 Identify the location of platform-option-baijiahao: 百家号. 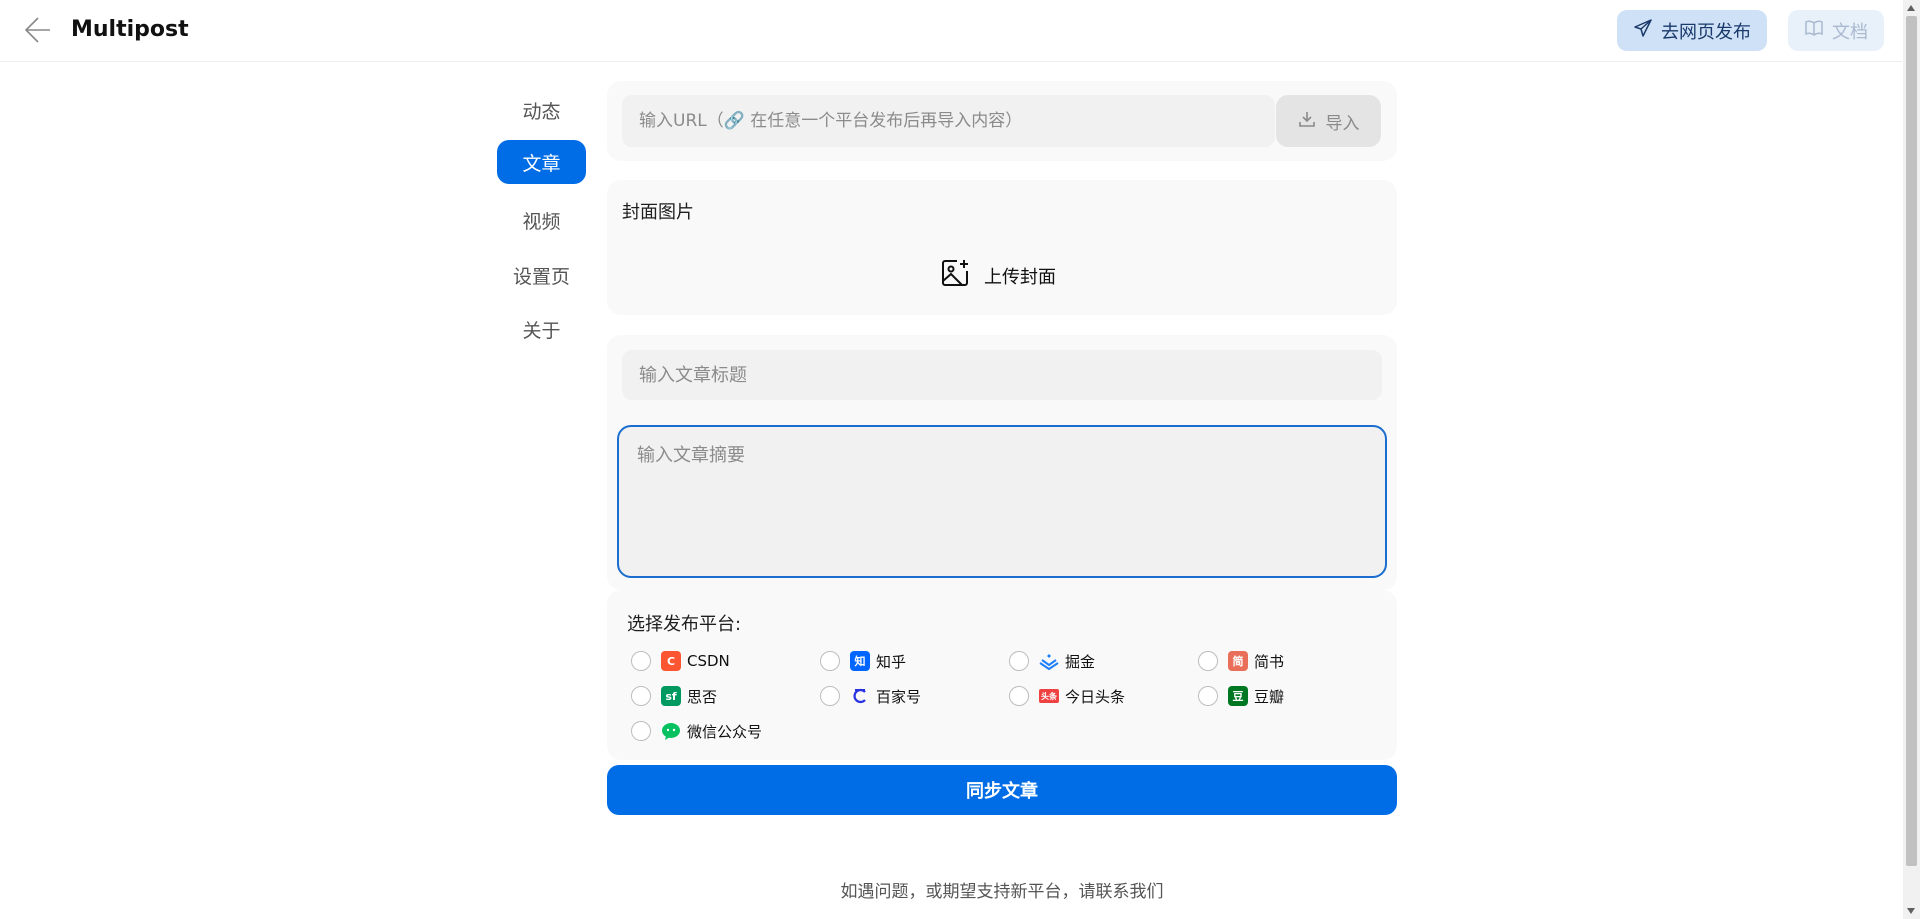
(870, 696).